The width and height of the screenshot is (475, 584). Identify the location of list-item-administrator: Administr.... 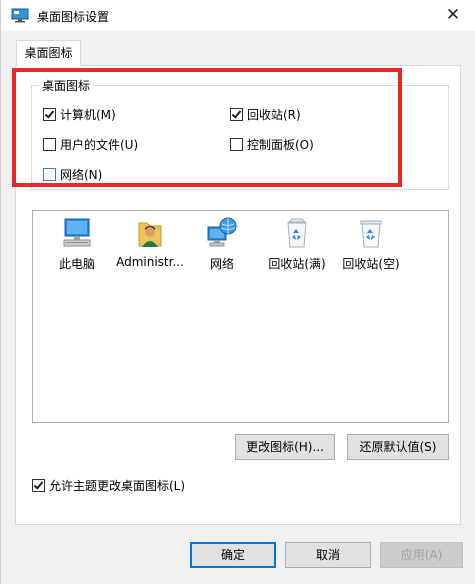
(150, 243).